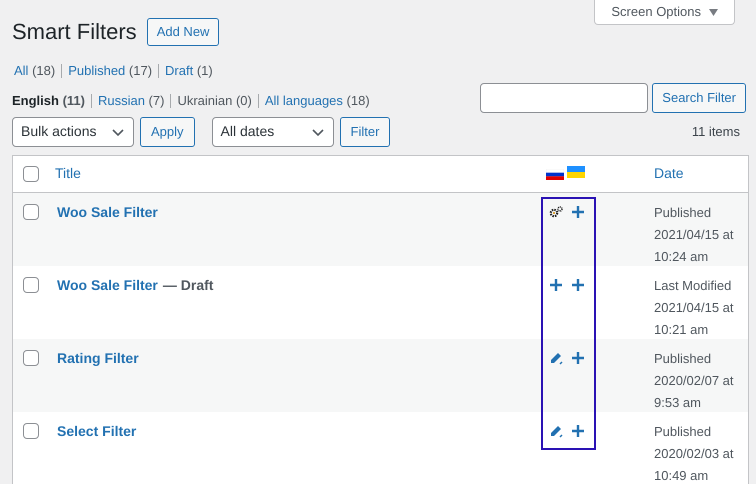  I want to click on filter-title-link: Select Filter, so click(96, 431).